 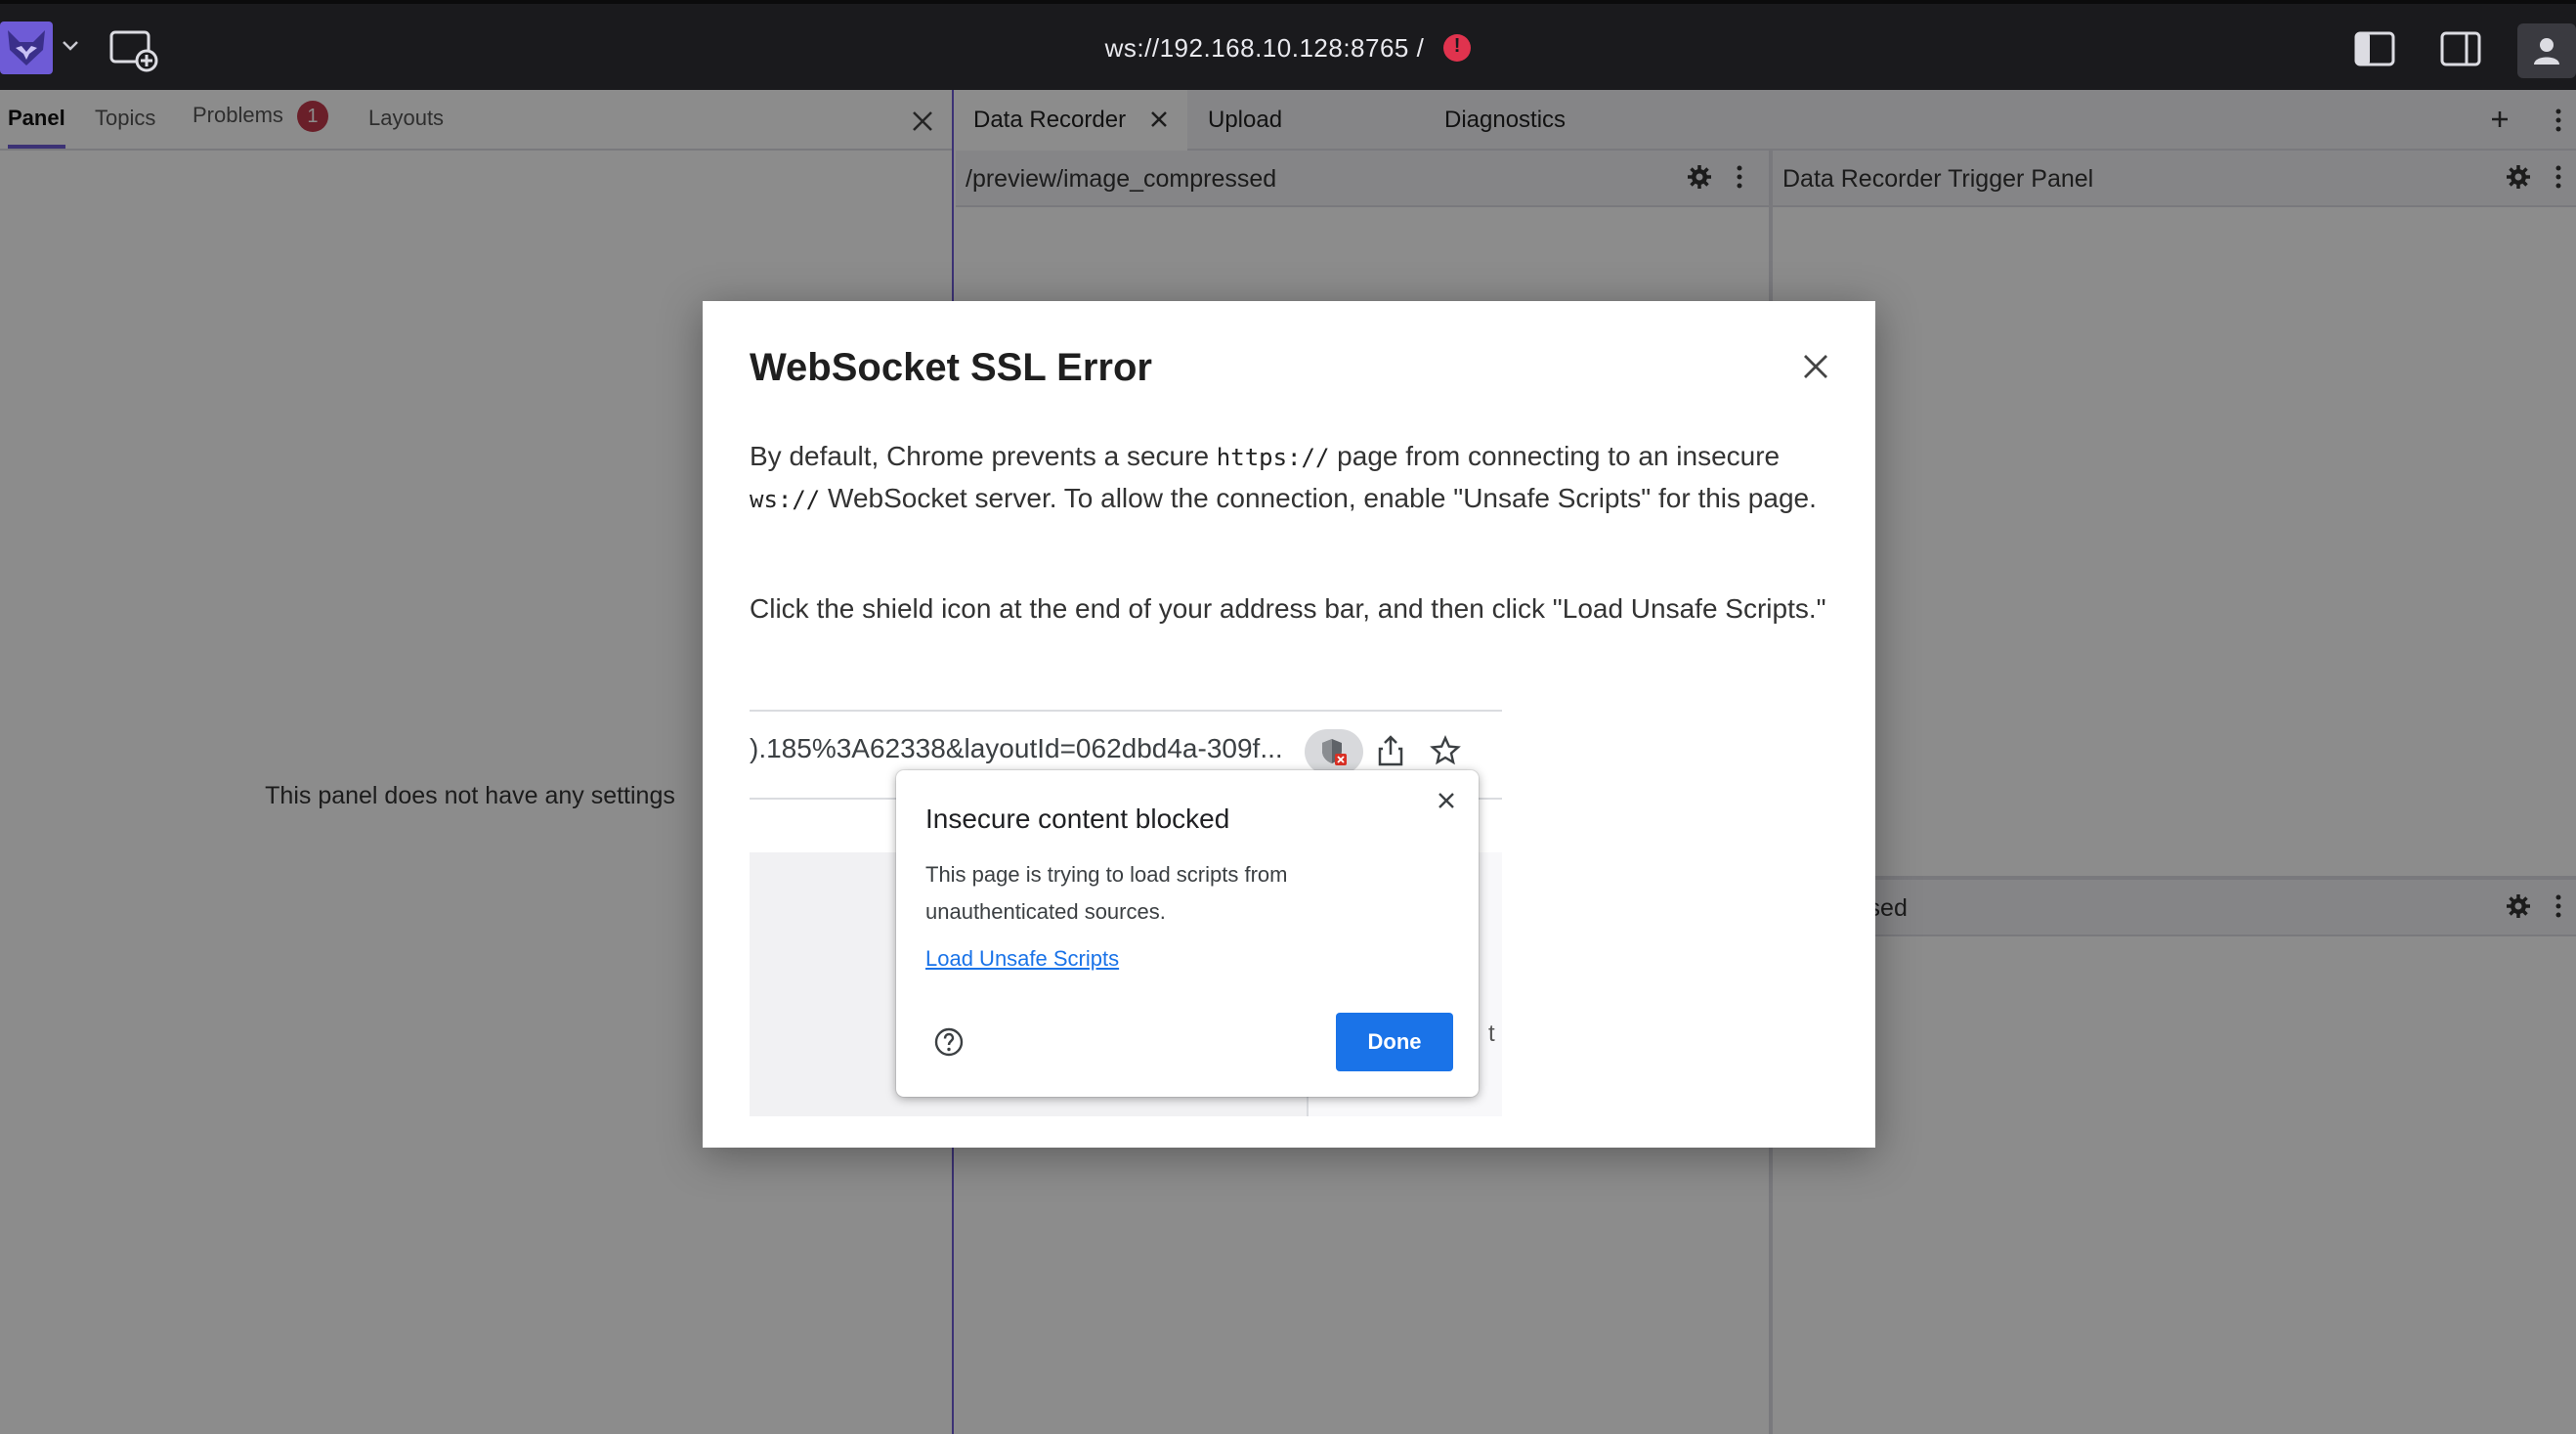 What do you see at coordinates (1395, 1042) in the screenshot?
I see `done-button: Done` at bounding box center [1395, 1042].